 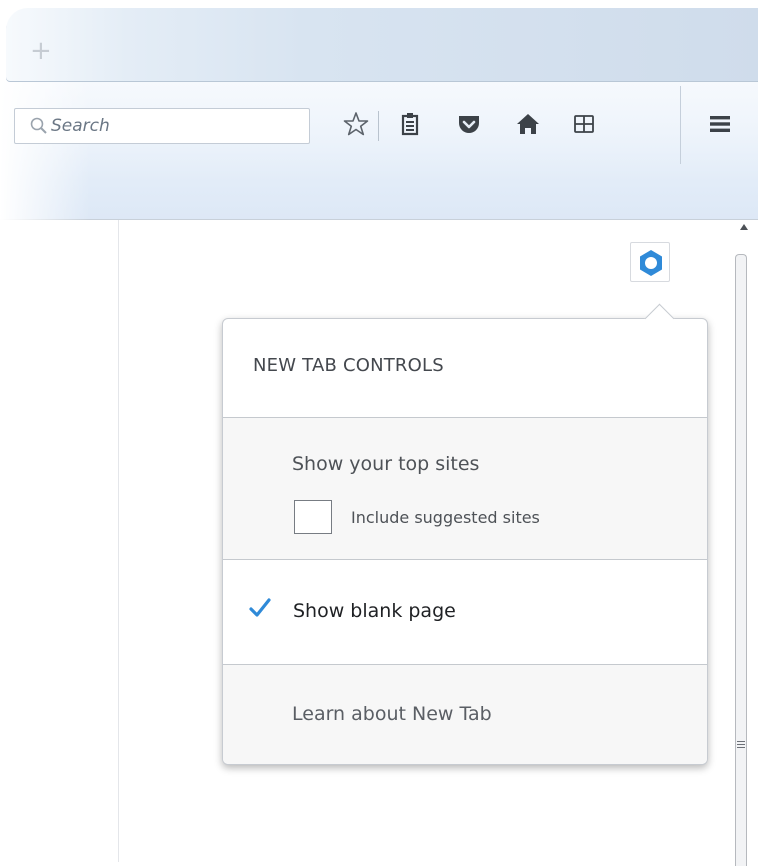 What do you see at coordinates (445, 517) in the screenshot?
I see `include-suggested-label: Include suggested sites` at bounding box center [445, 517].